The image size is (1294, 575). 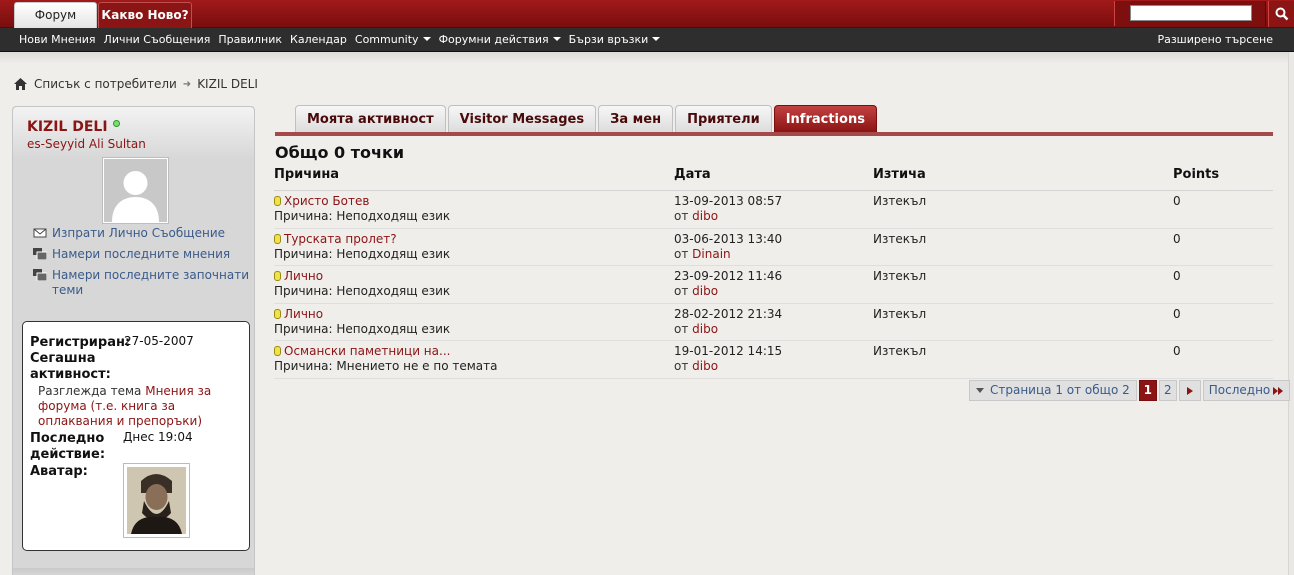 What do you see at coordinates (159, 341) in the screenshot?
I see `registered-value: 27-05-2007` at bounding box center [159, 341].